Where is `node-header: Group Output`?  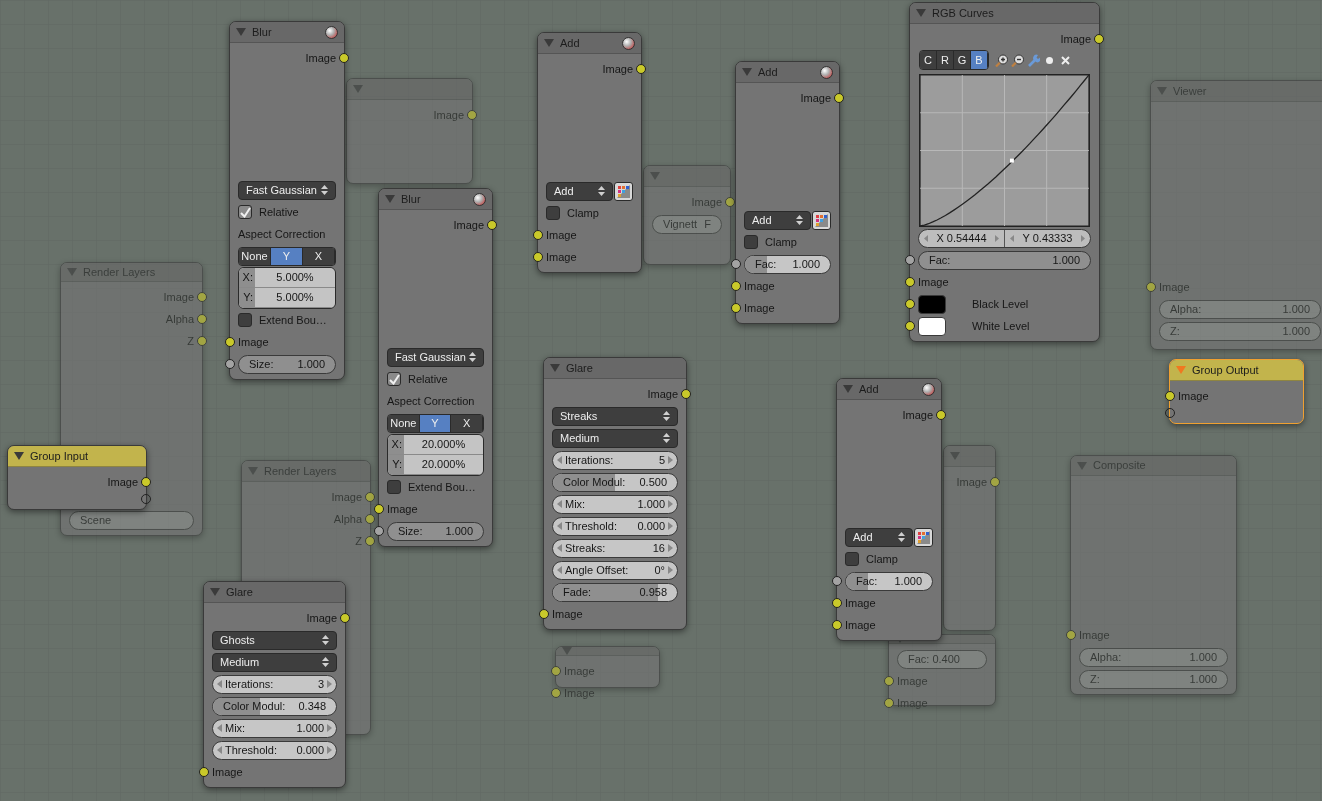
node-header: Group Output is located at coordinates (1236, 370).